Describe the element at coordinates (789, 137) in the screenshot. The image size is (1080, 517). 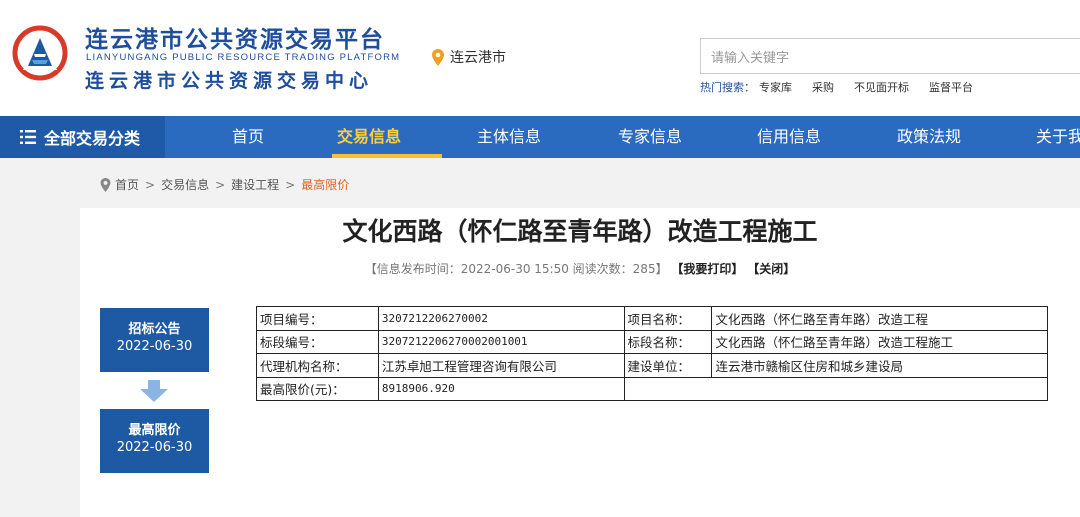
I see `nav-item-credit-info: 信用信息` at that location.